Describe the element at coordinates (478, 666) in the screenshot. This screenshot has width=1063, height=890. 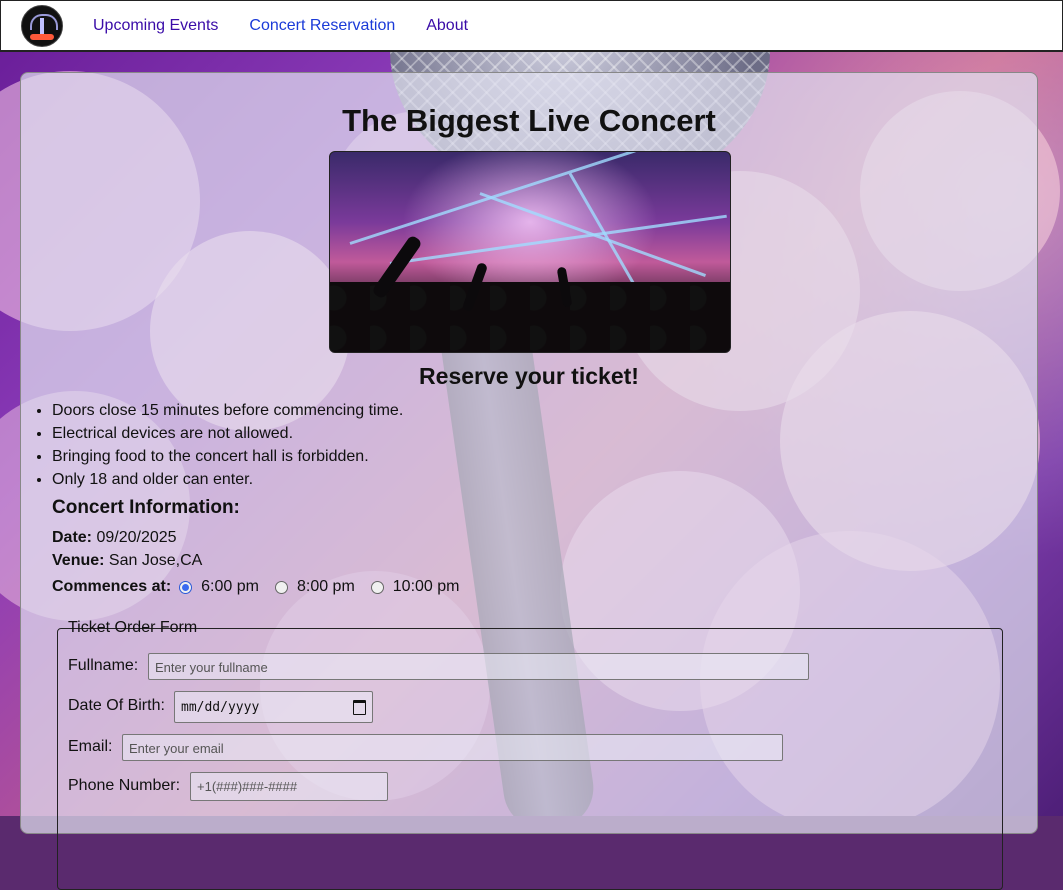
I see `fullname-input: Enter your fullname` at that location.